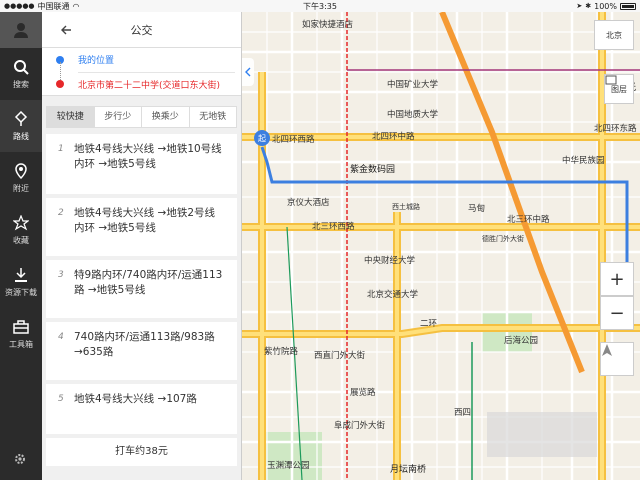 The image size is (640, 480). Describe the element at coordinates (118, 117) in the screenshot. I see `filter-less-walking: 步行少` at that location.